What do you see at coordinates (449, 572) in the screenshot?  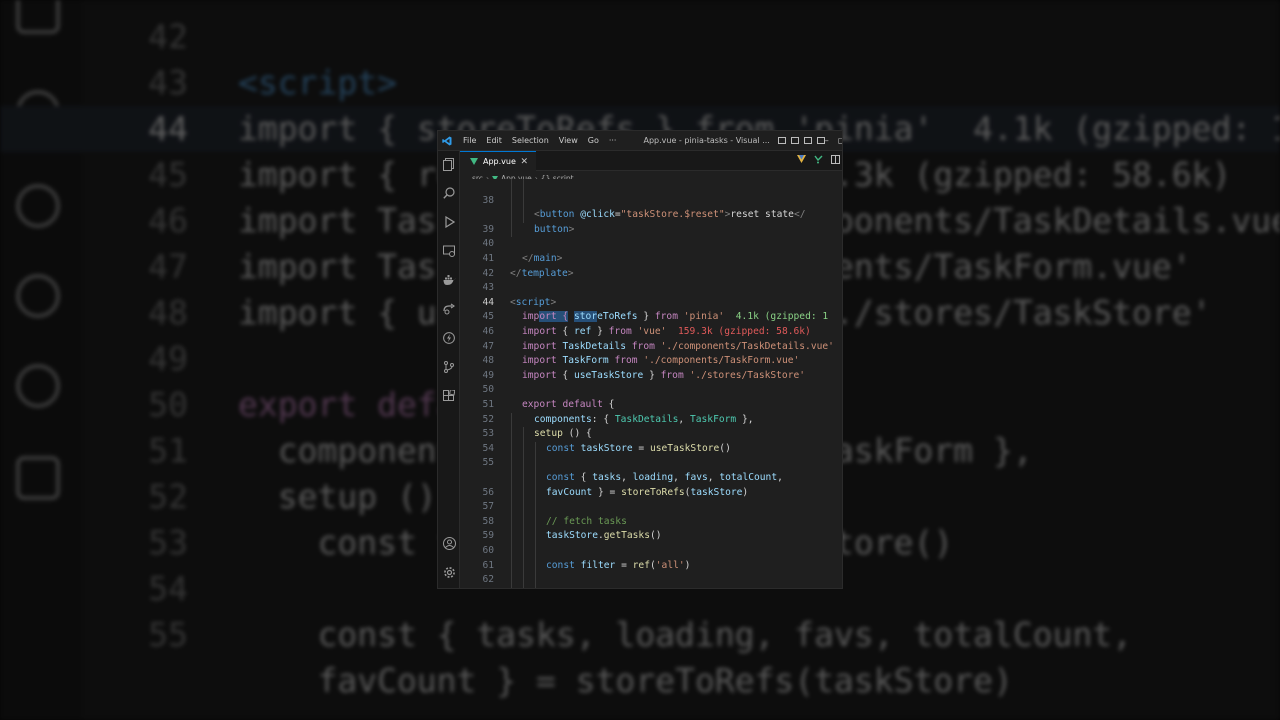 I see `manage-gear-icon` at bounding box center [449, 572].